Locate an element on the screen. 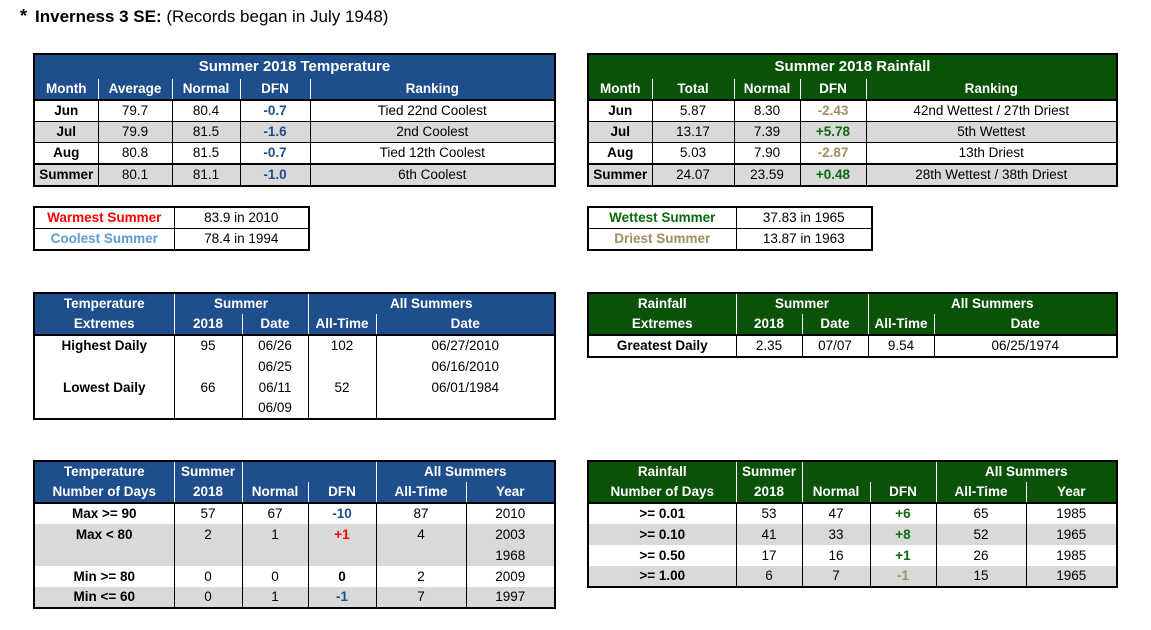  total-cell: 13.17 is located at coordinates (692, 132).